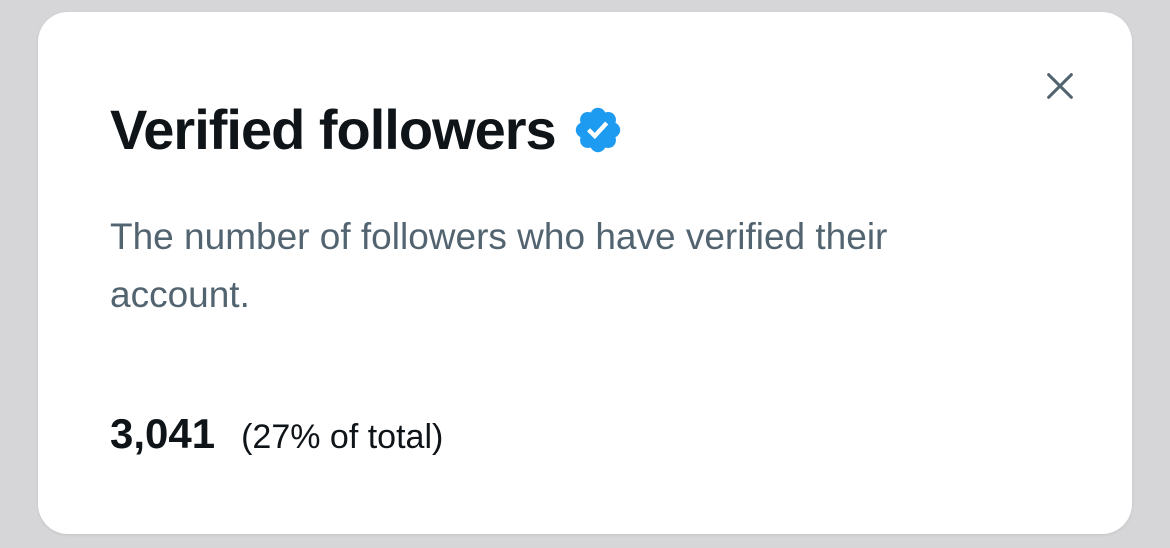 The image size is (1170, 548). Describe the element at coordinates (163, 433) in the screenshot. I see `verified-followers-count: 3,041` at that location.